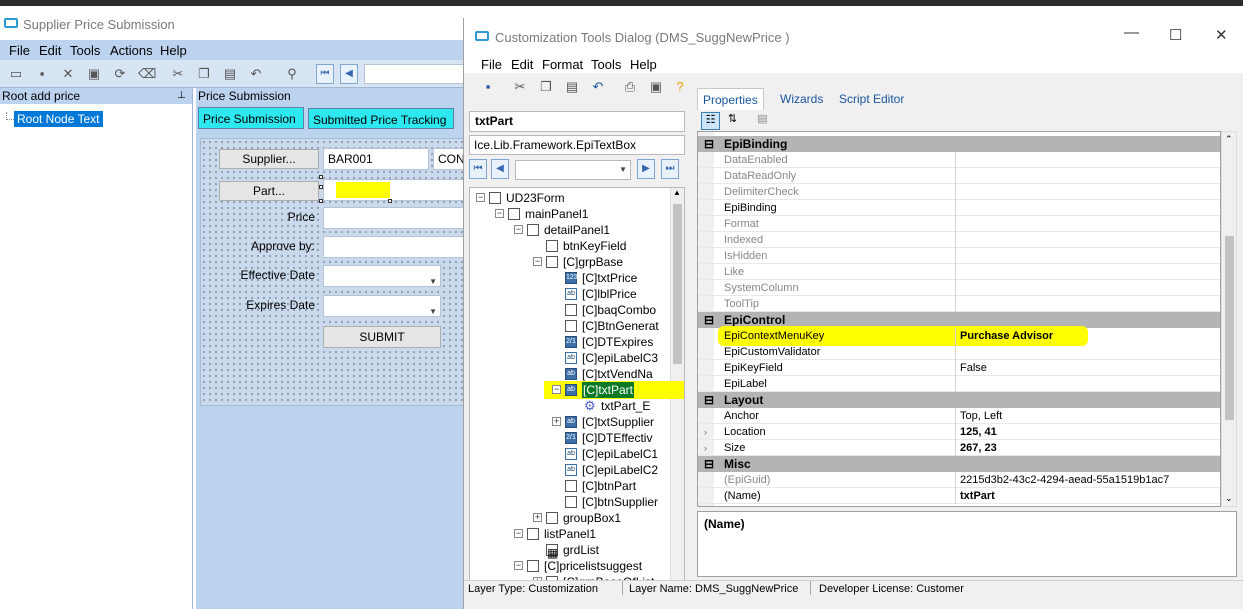  I want to click on prop-value: Top, Left, so click(1090, 416).